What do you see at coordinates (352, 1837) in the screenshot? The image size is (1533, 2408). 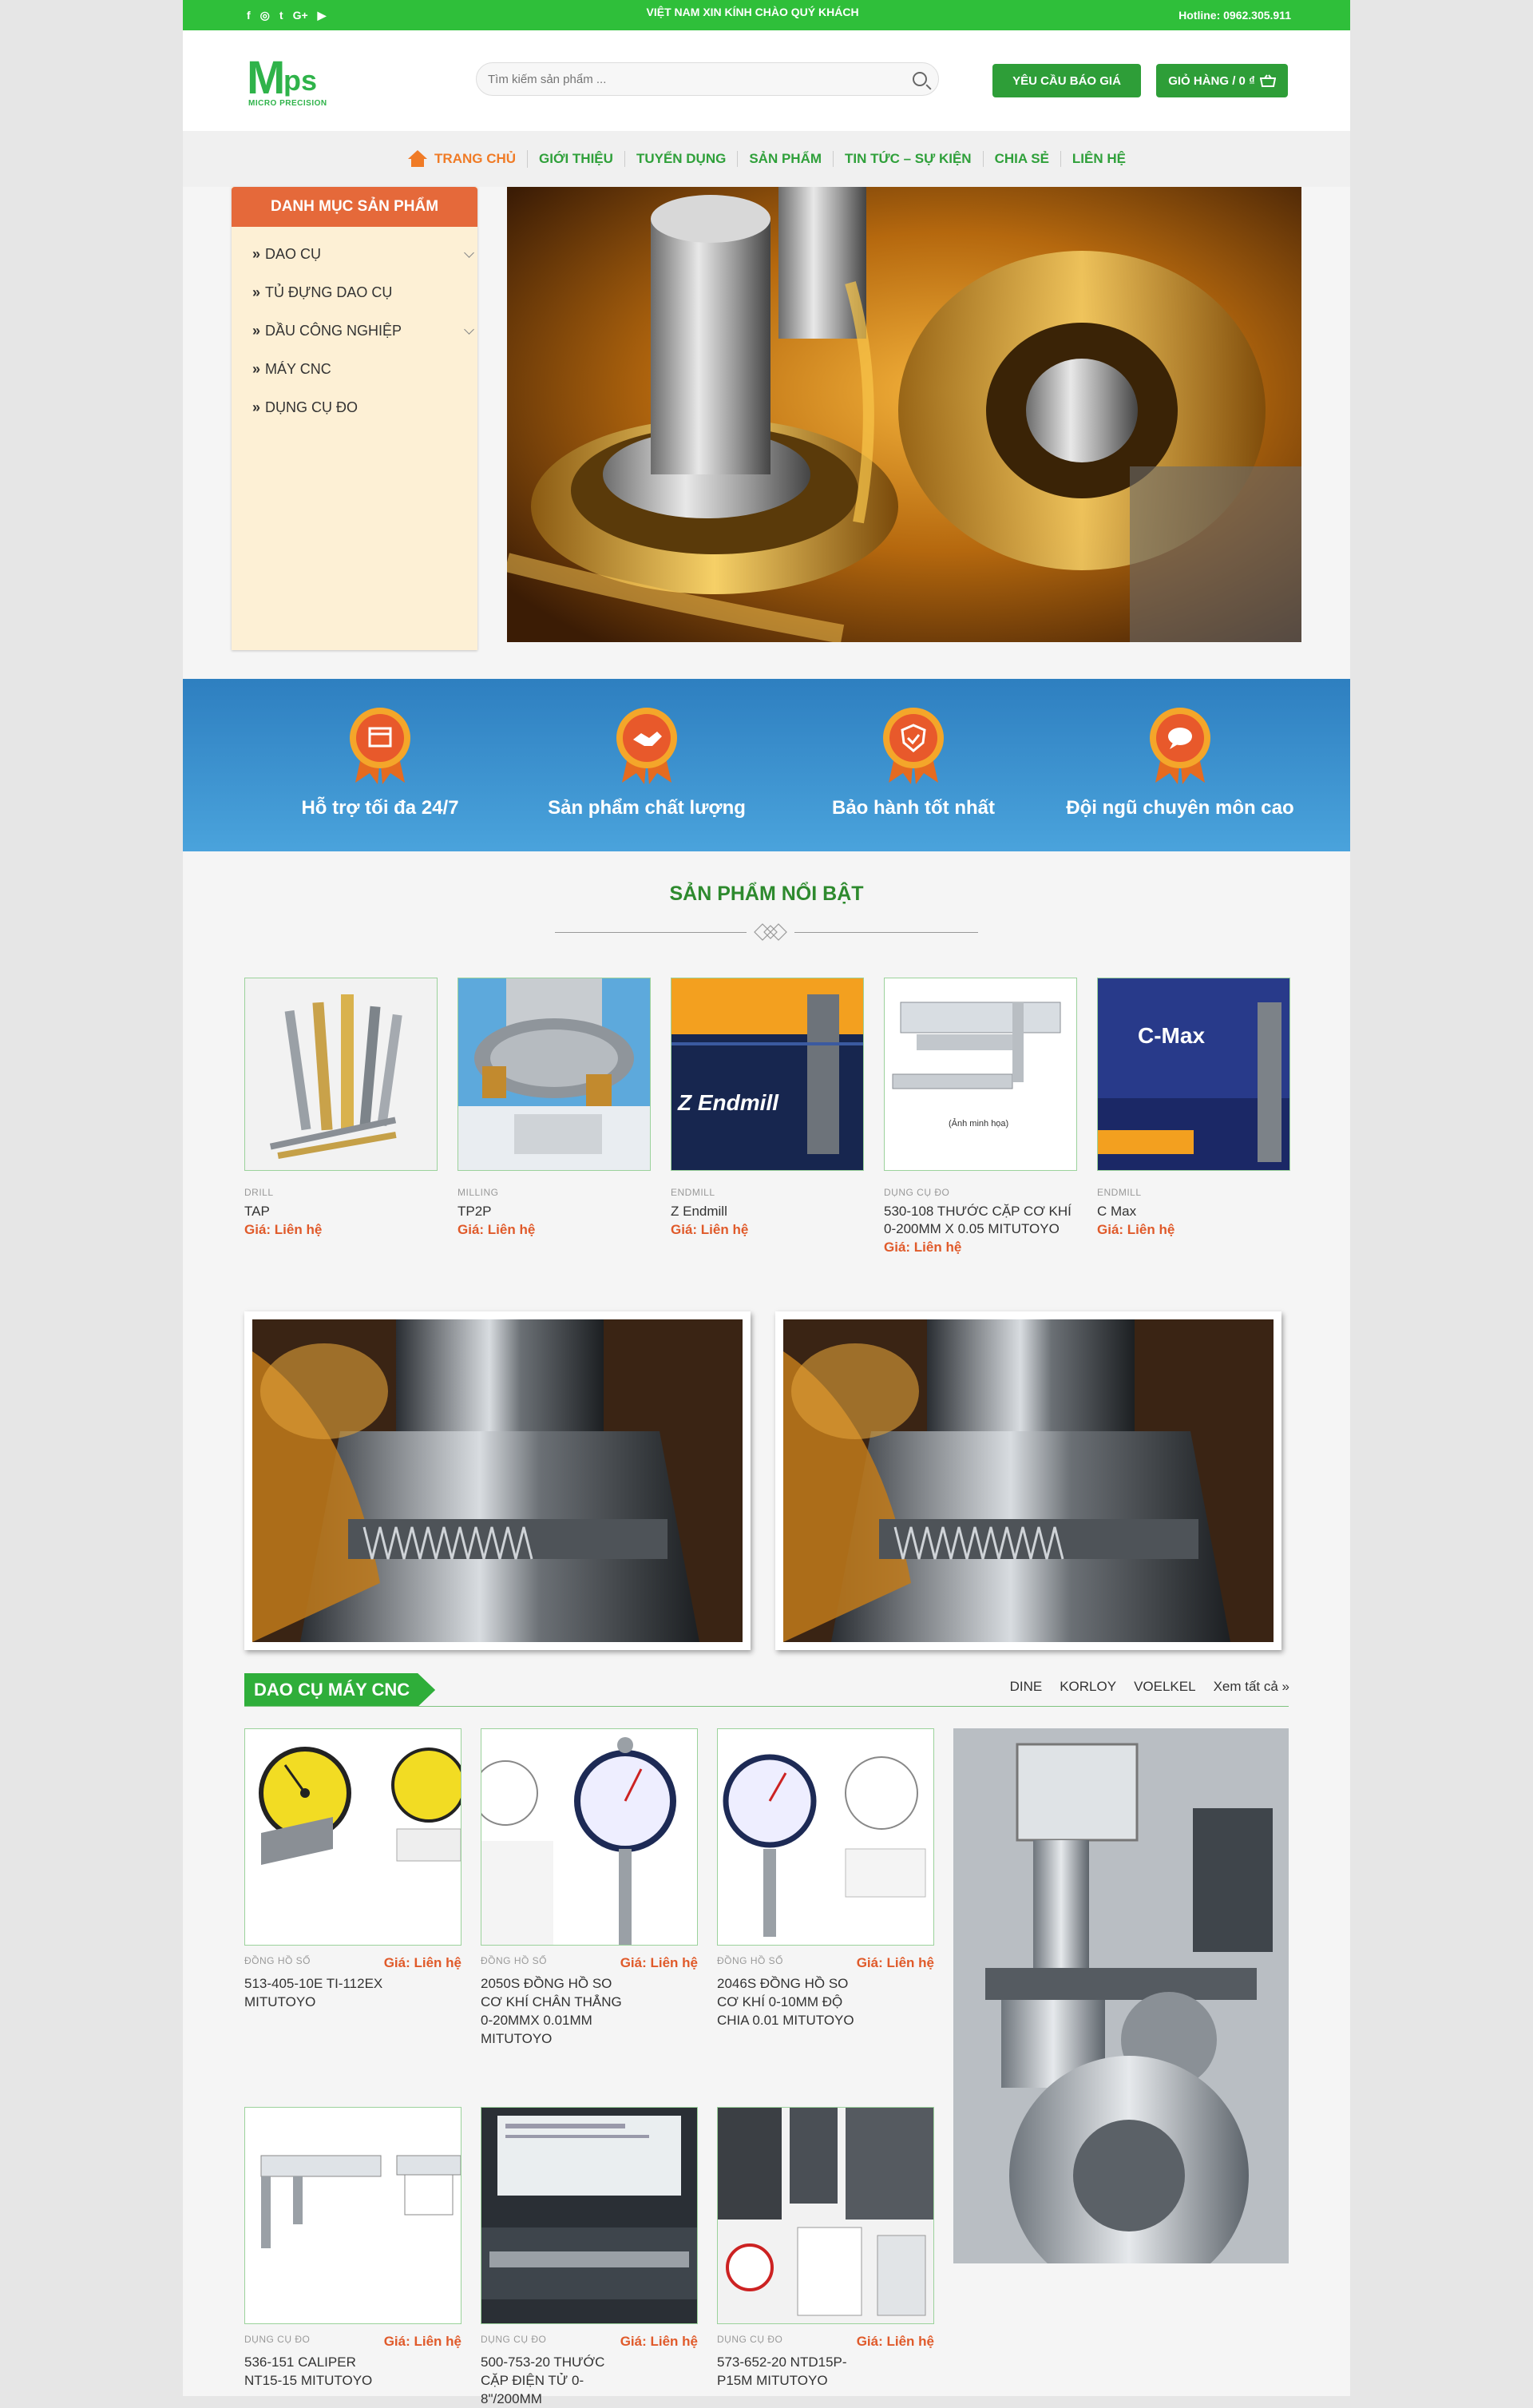 I see `product-image-dial-indicator` at bounding box center [352, 1837].